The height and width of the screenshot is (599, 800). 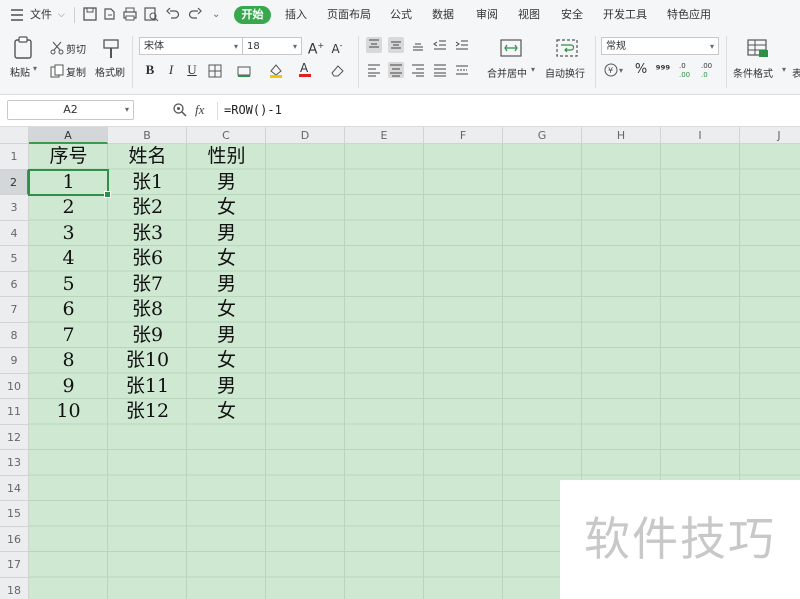 I want to click on merge-dropdown-icon: ▾, so click(x=533, y=69).